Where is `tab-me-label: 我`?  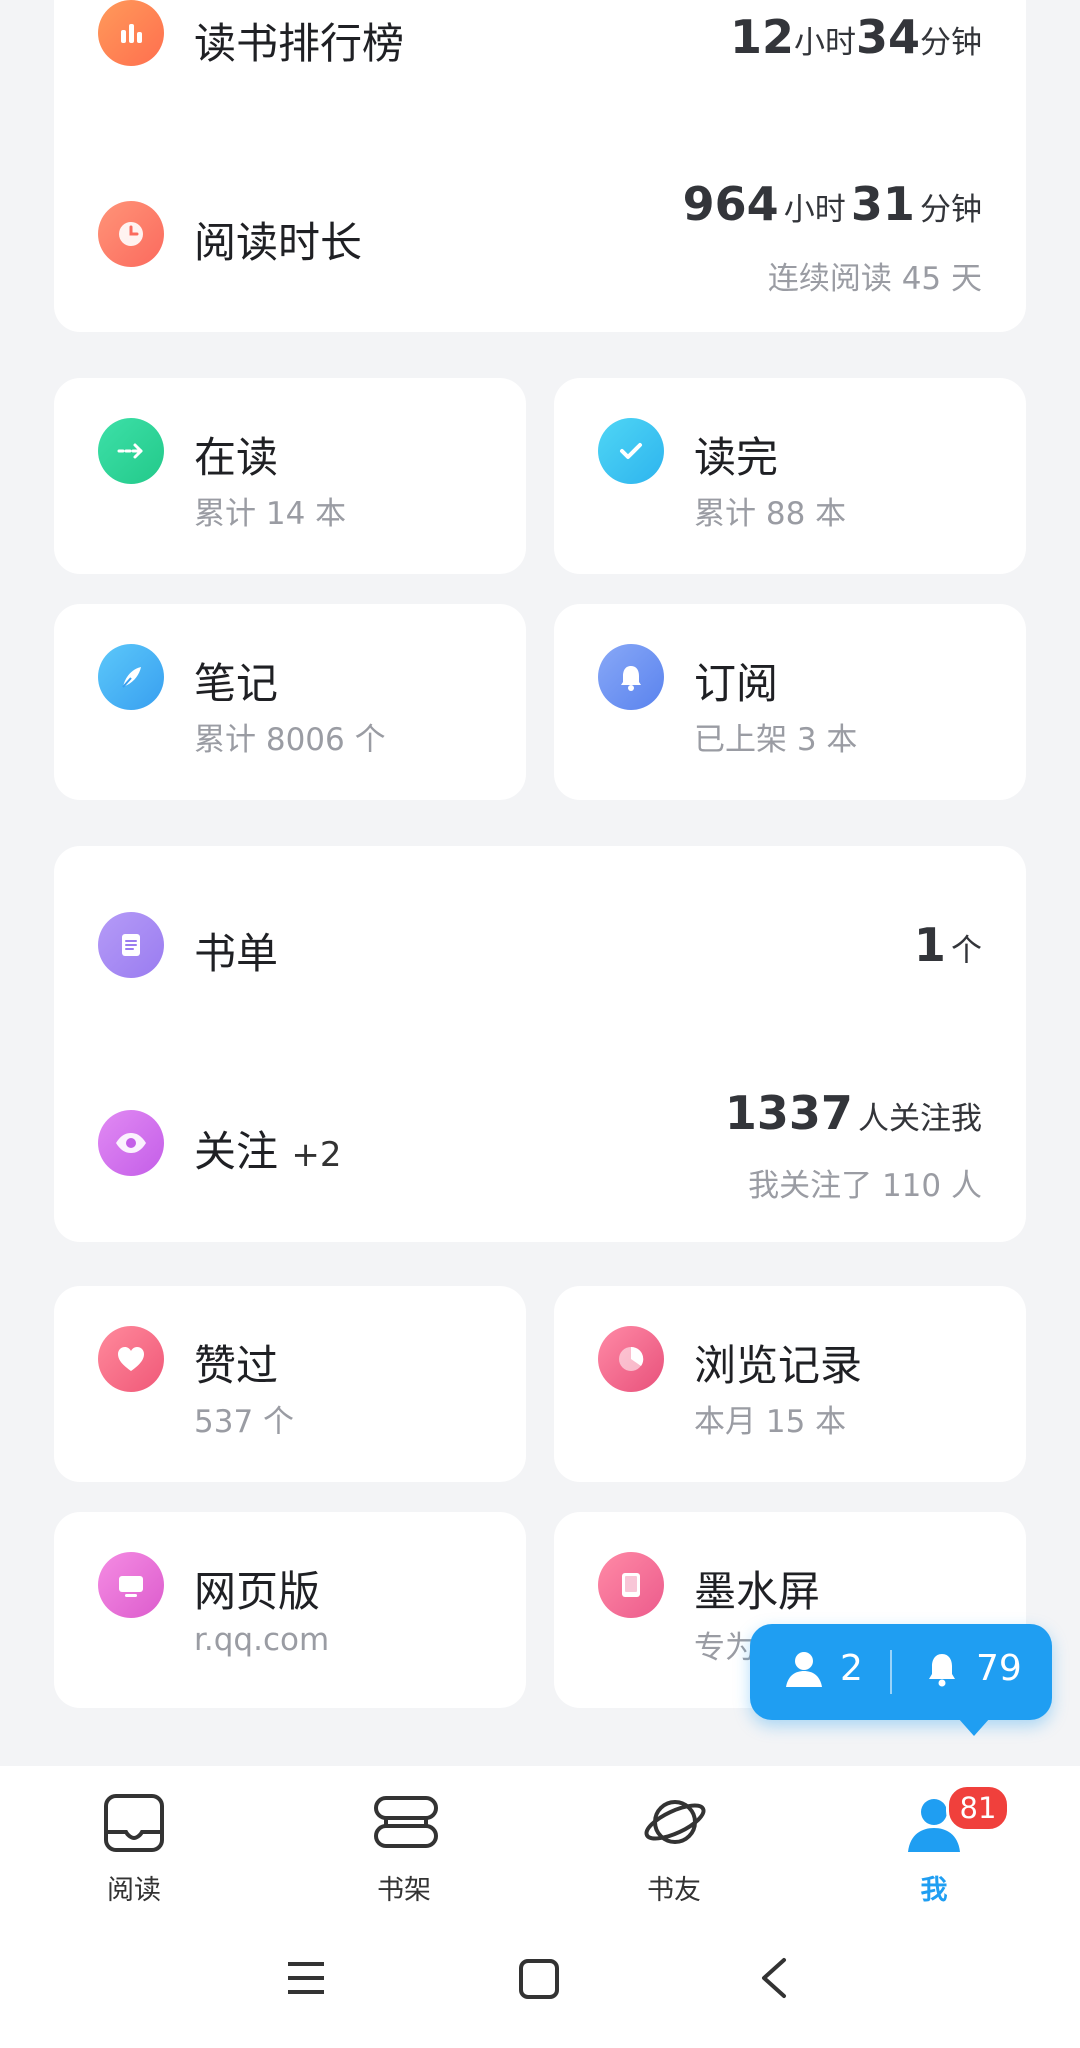 tab-me-label: 我 is located at coordinates (934, 1890).